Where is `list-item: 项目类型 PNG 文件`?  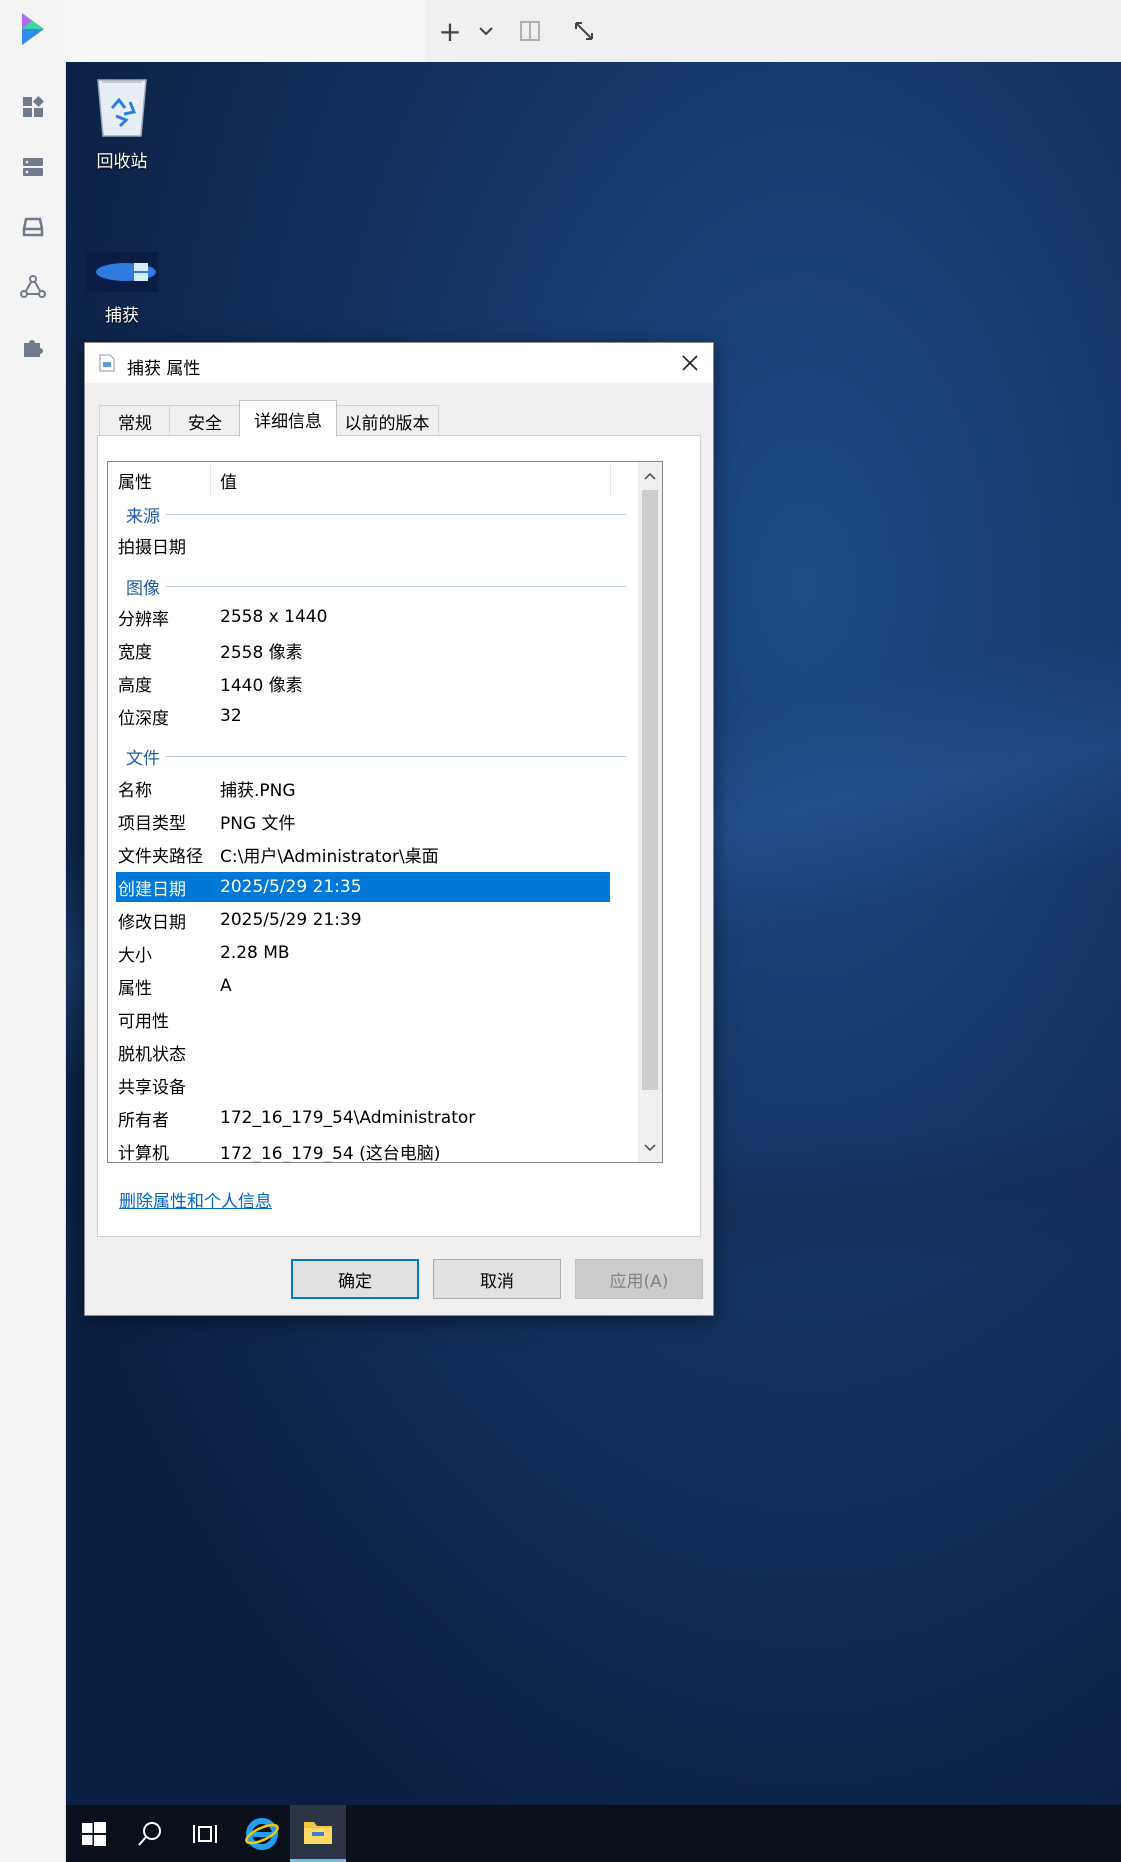
list-item: 项目类型 PNG 文件 is located at coordinates (363, 821).